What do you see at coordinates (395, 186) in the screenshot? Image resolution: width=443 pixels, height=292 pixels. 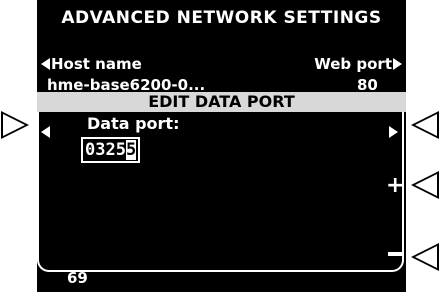 I see `increment-plus-icon: +` at bounding box center [395, 186].